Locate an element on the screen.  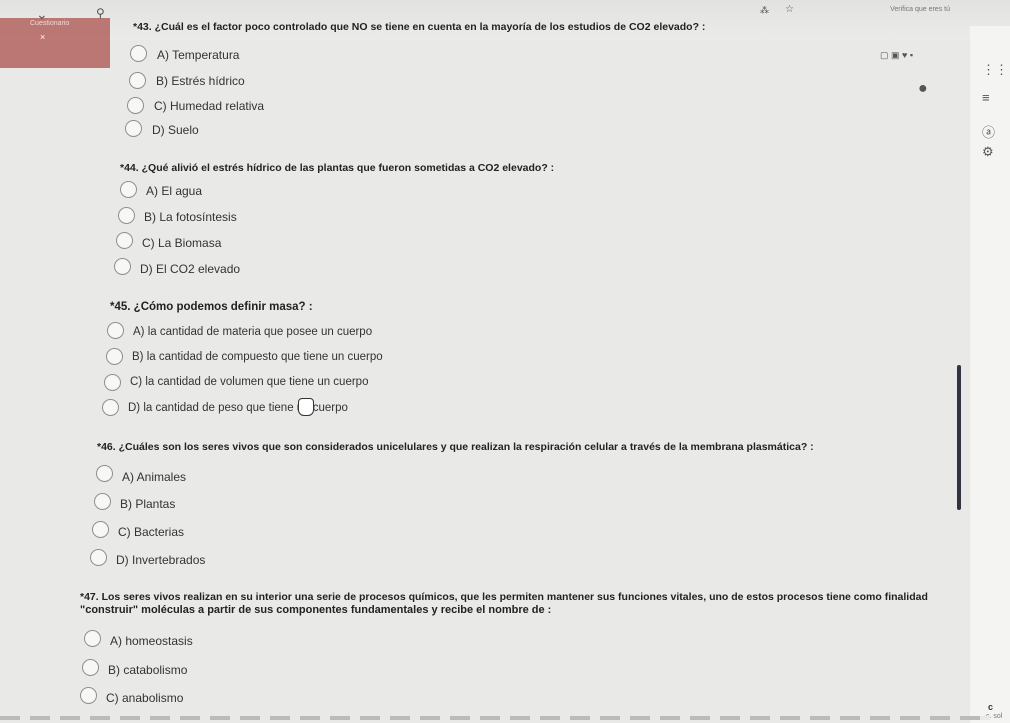
scrollbar-thumb is located at coordinates (959, 437).